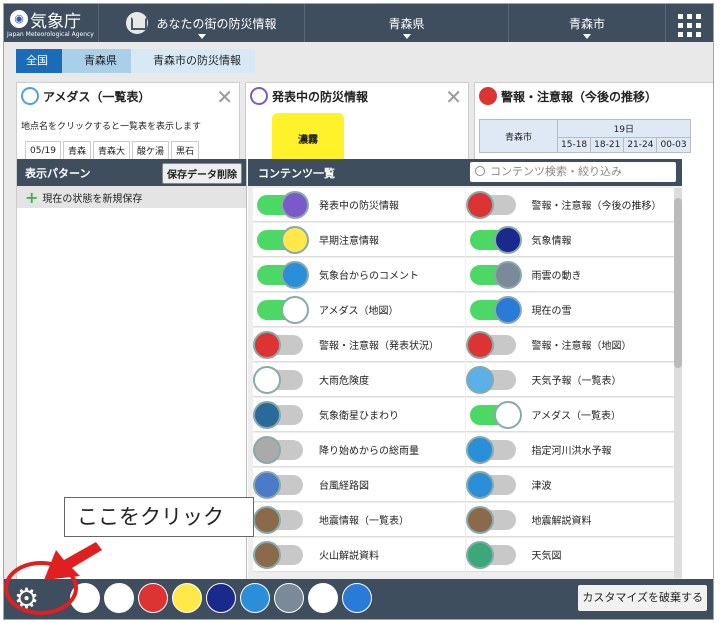  Describe the element at coordinates (357, 96) in the screenshot. I see `bousai-title: 発表中の防災情報 ✕` at that location.